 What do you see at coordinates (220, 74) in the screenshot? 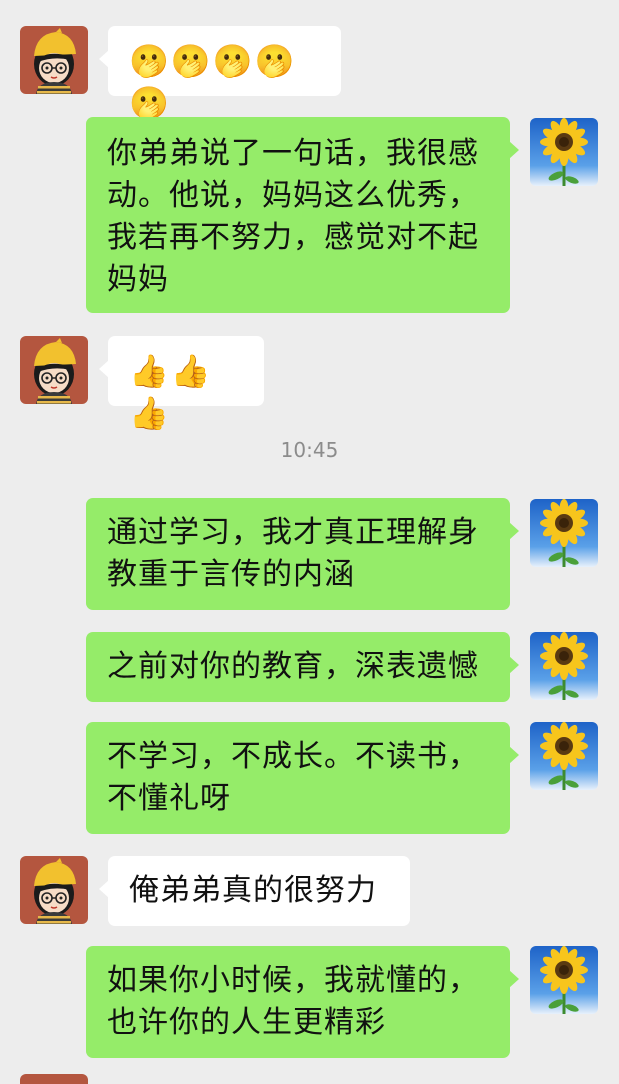
I see `message-bubble-incoming: 🫢🫢🫢🫢🫢` at bounding box center [220, 74].